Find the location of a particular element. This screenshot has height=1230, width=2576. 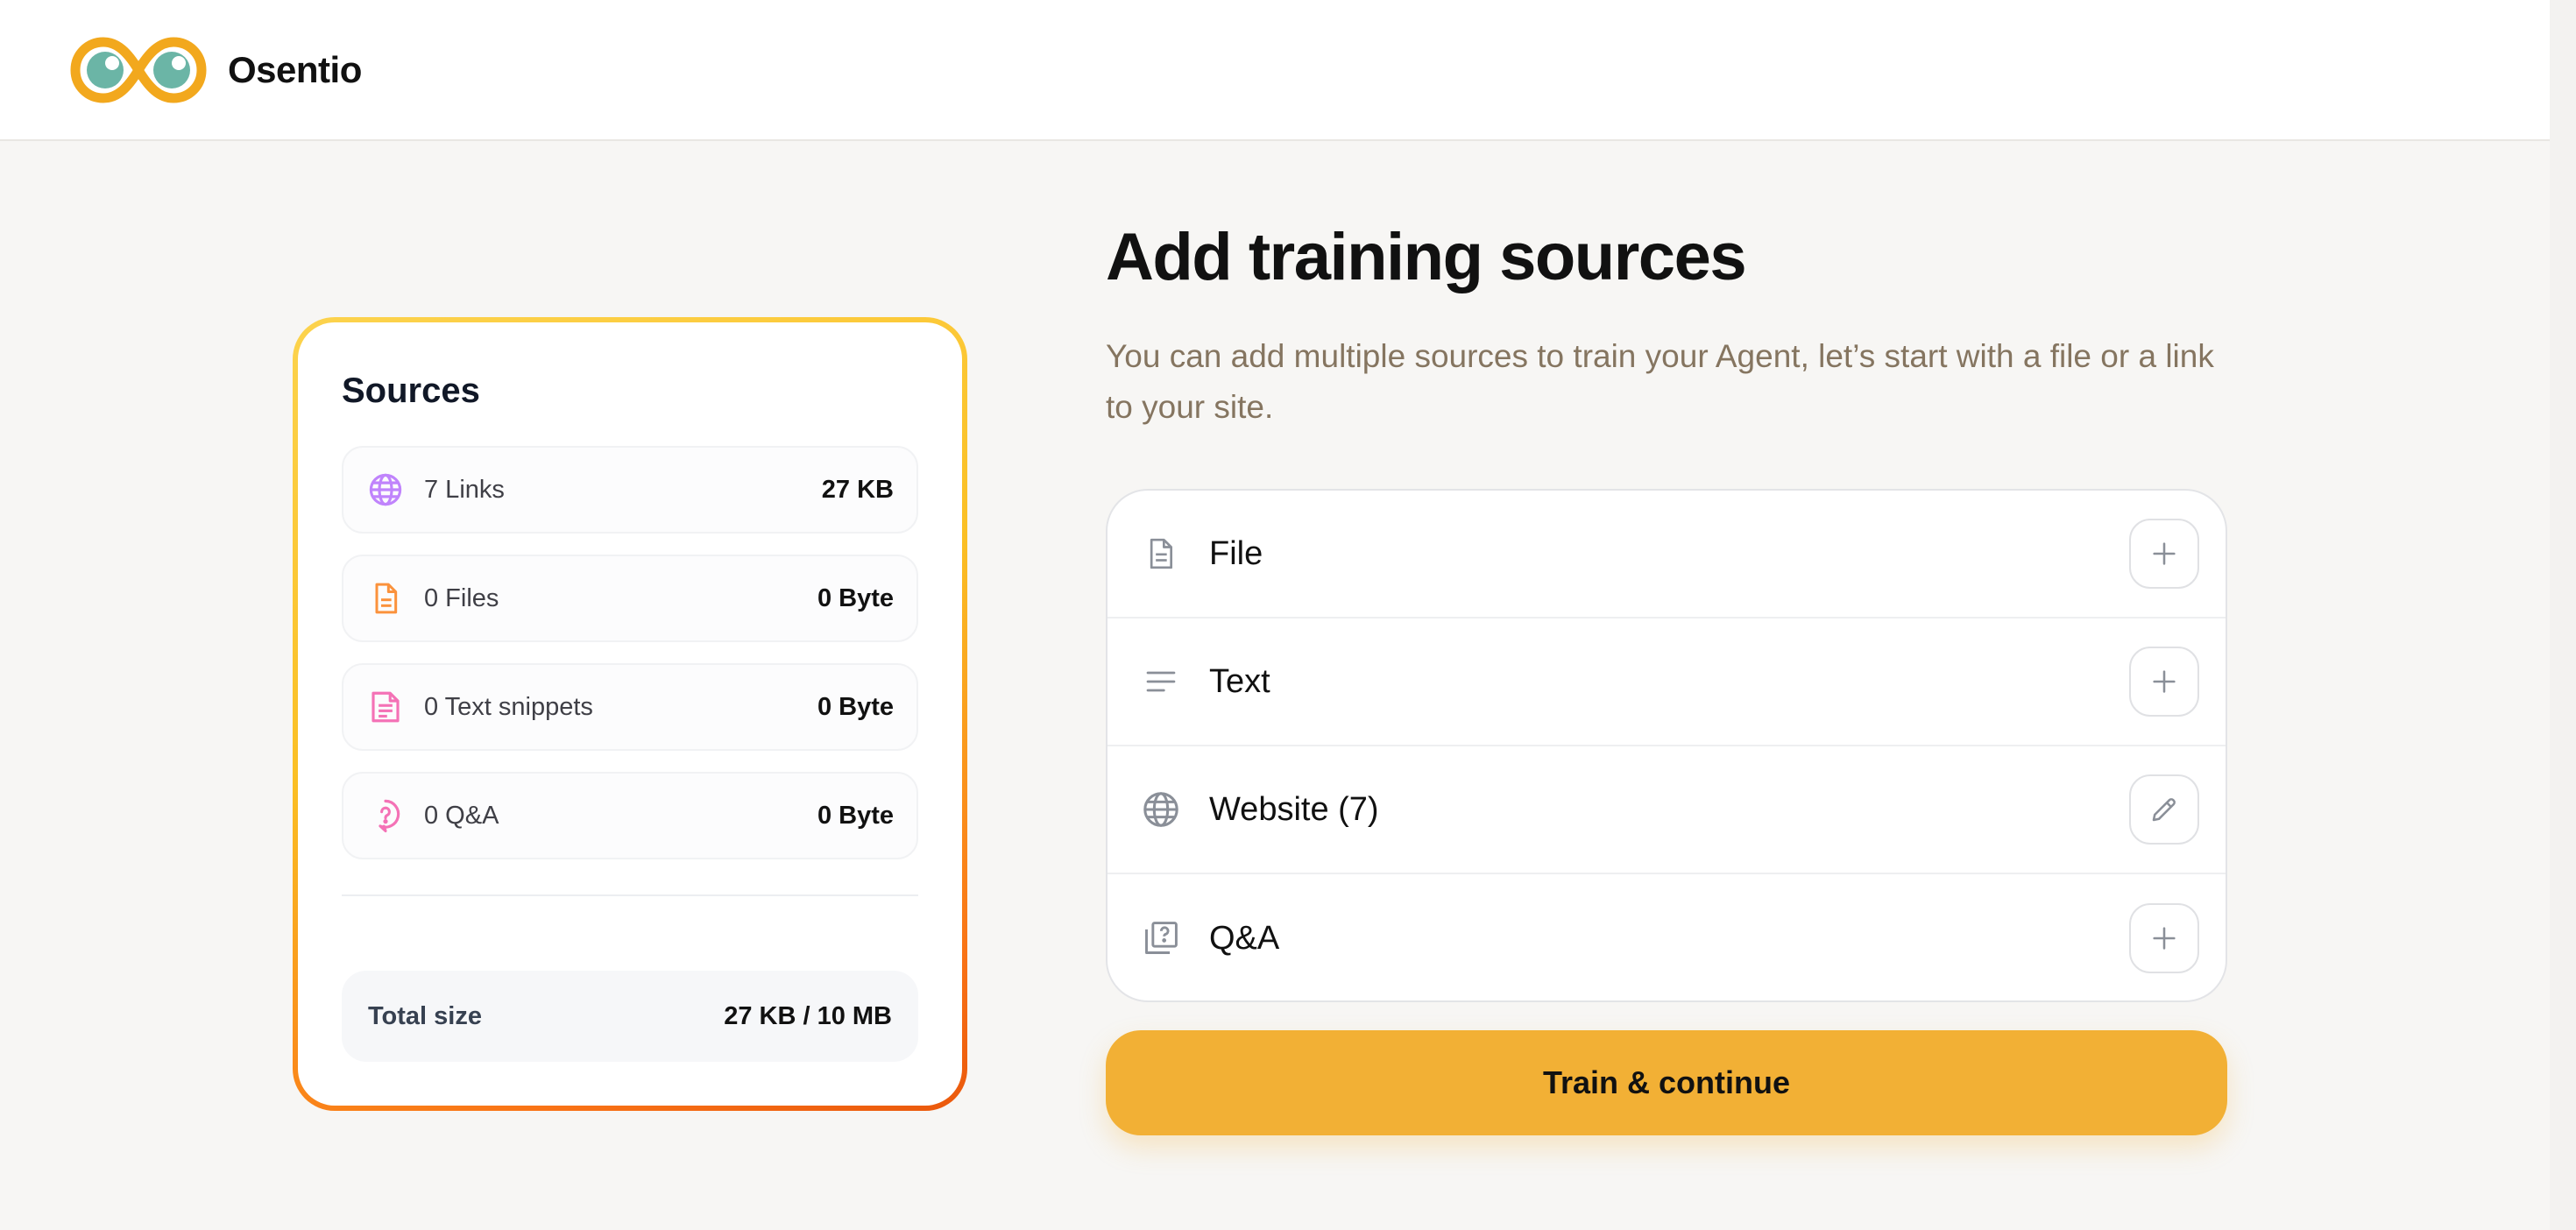

scrollbar is located at coordinates (2563, 615).